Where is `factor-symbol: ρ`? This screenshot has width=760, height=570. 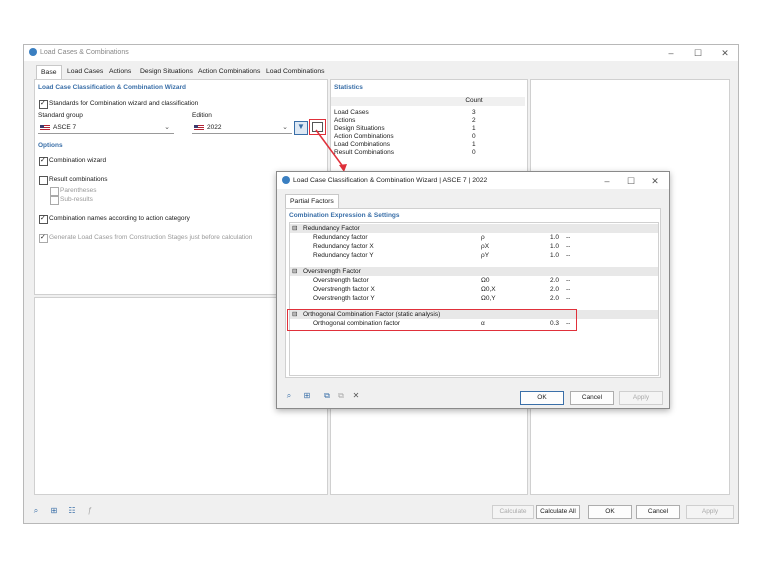
factor-symbol: ρ is located at coordinates (483, 237).